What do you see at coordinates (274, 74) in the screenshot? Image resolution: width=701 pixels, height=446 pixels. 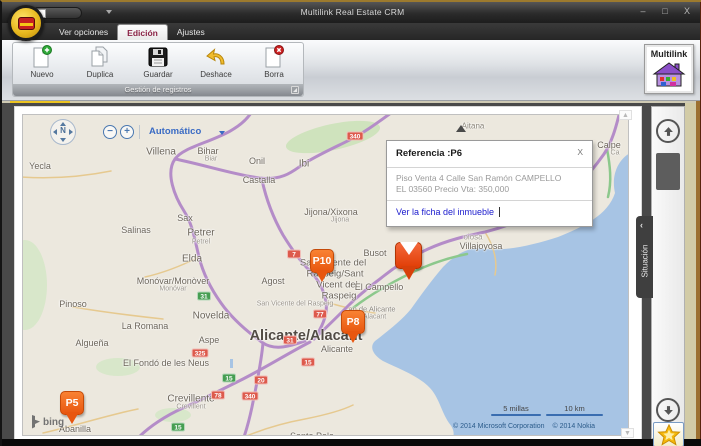 I see `borra-label: Borra` at bounding box center [274, 74].